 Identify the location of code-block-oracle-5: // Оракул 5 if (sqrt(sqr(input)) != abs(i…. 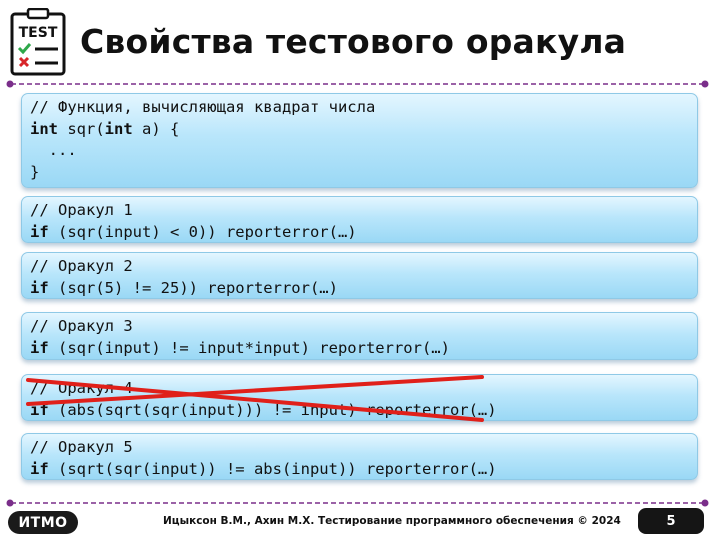
(359, 456).